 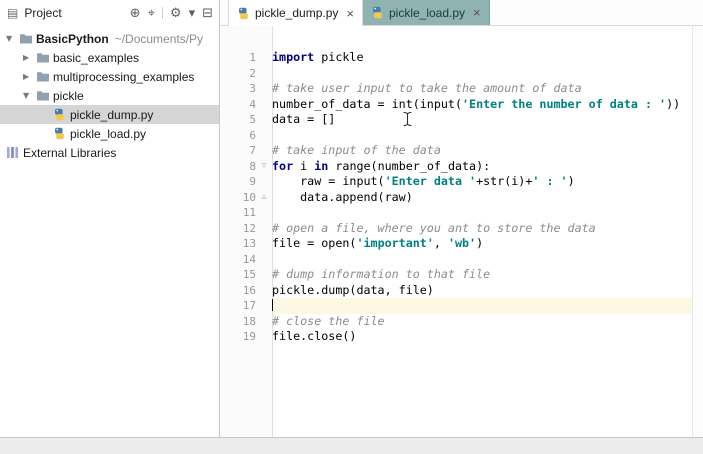 I want to click on libraries-icon, so click(x=14, y=152).